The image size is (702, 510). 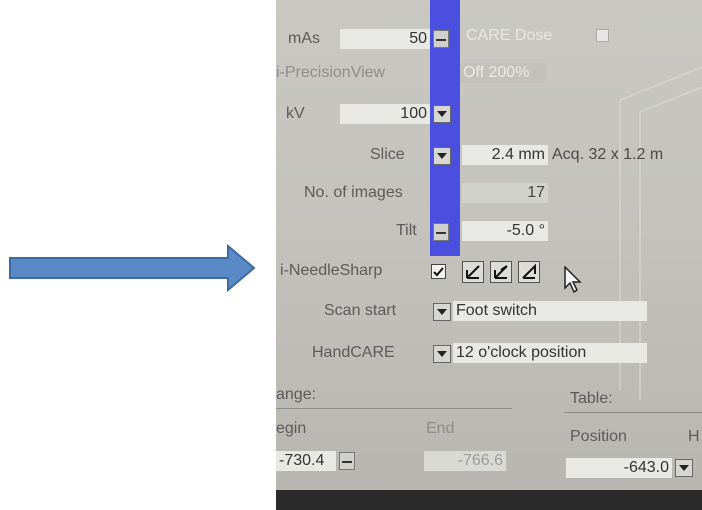 What do you see at coordinates (331, 72) in the screenshot?
I see `precision-view-label: i-PrecisionView` at bounding box center [331, 72].